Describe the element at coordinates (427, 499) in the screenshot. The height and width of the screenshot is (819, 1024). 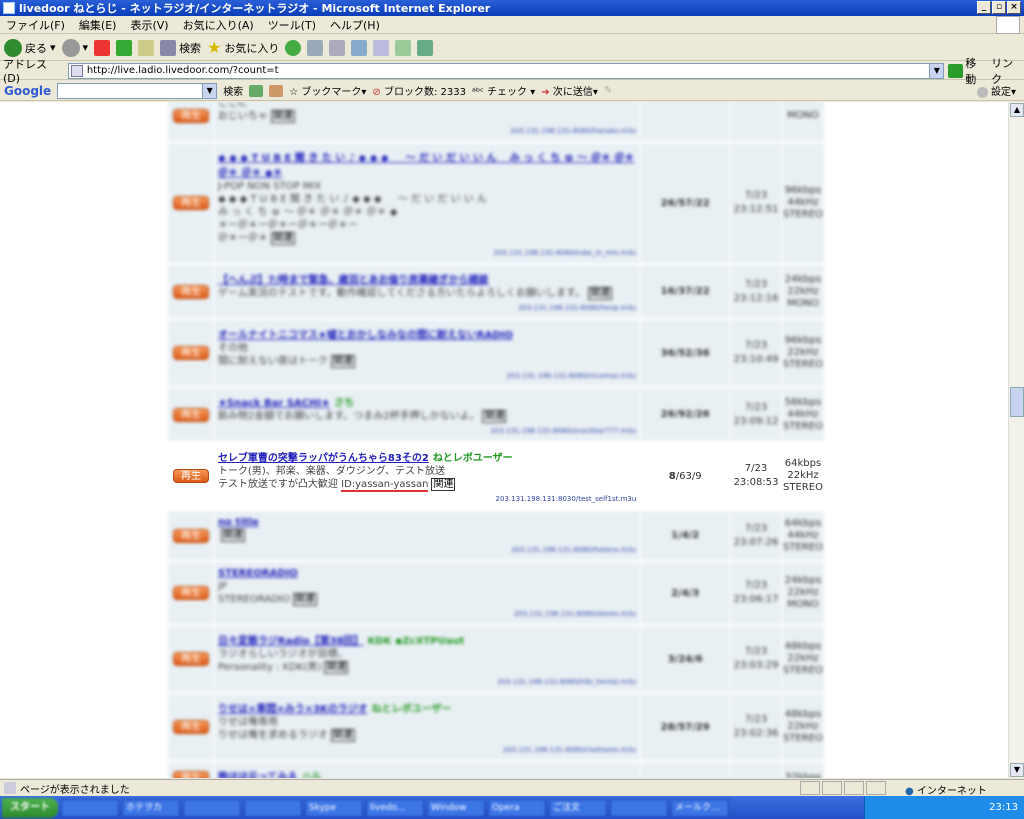
I see `stream-url: 203.131.198.131:8030/test_self1st.m3u` at that location.